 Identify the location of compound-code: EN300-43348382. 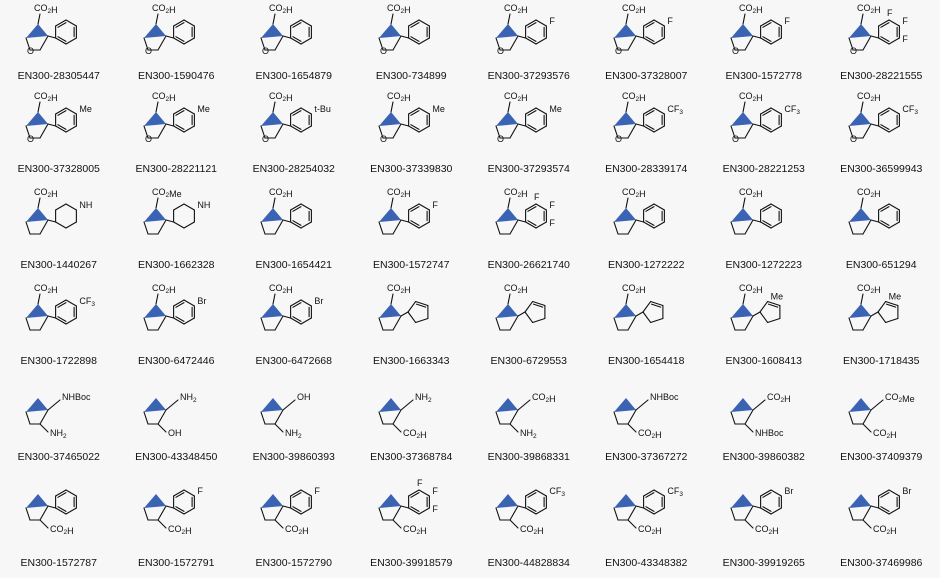
(646, 563).